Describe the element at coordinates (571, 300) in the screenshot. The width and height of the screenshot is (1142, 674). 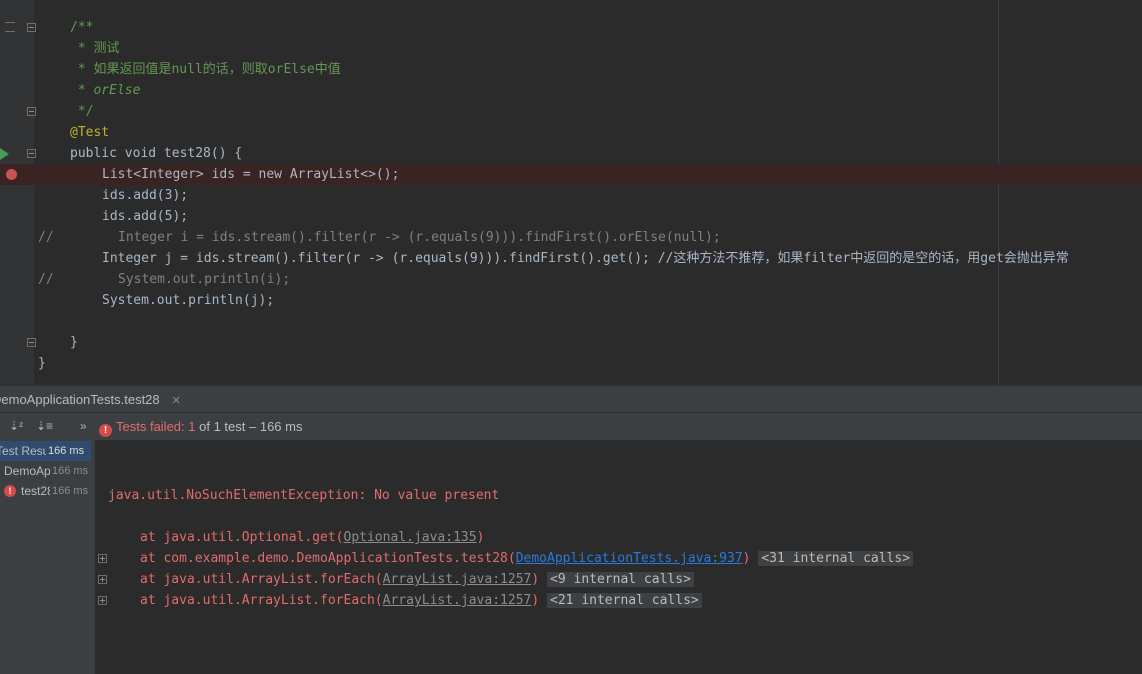
I see `code-line: System.out.println(j);` at that location.